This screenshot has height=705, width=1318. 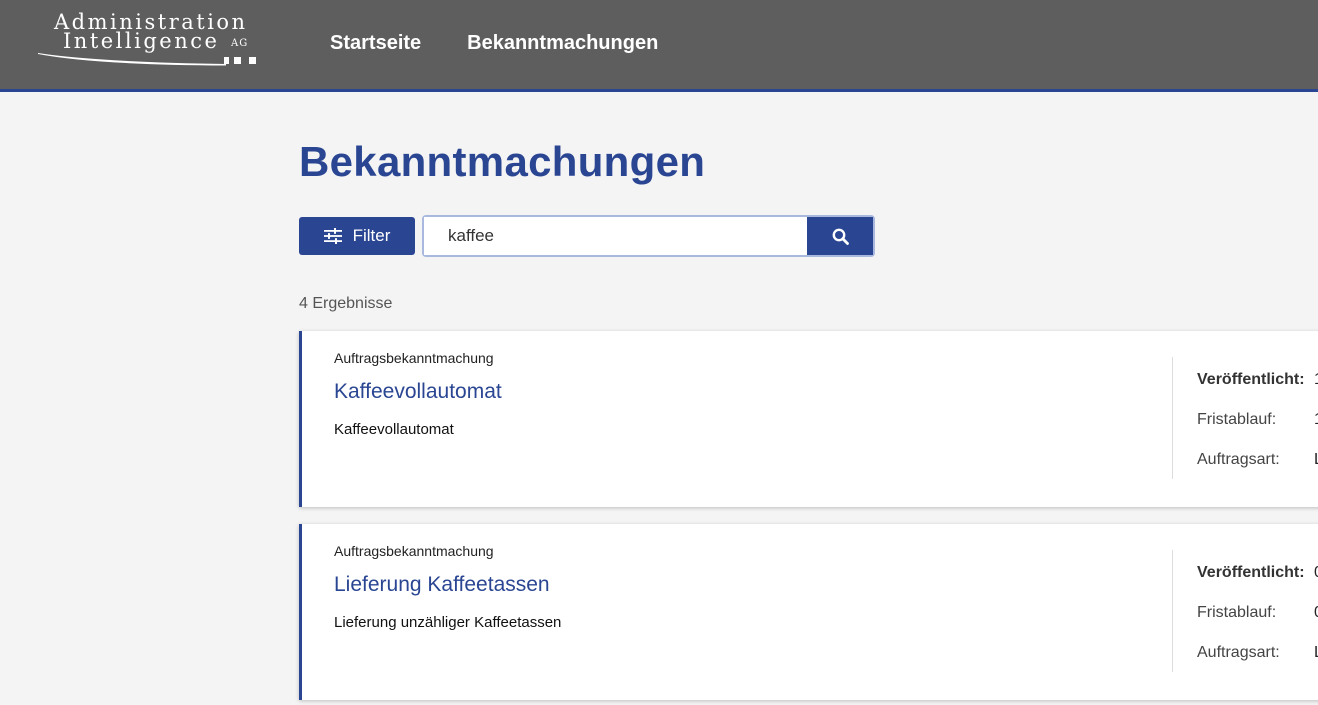 I want to click on result-count: 4 Ergebnisse, so click(x=346, y=303).